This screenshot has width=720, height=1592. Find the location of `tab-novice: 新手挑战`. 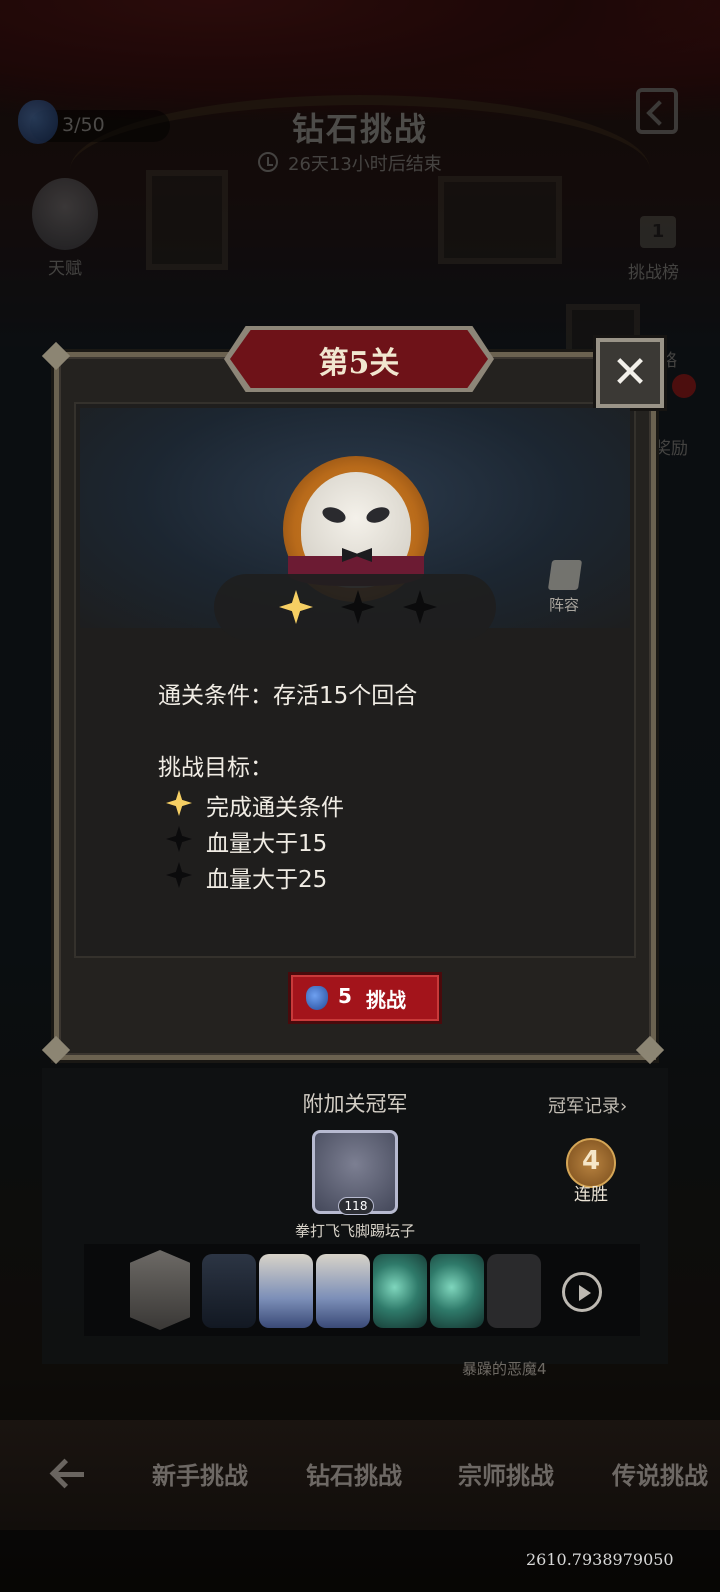

tab-novice: 新手挑战 is located at coordinates (200, 1473).